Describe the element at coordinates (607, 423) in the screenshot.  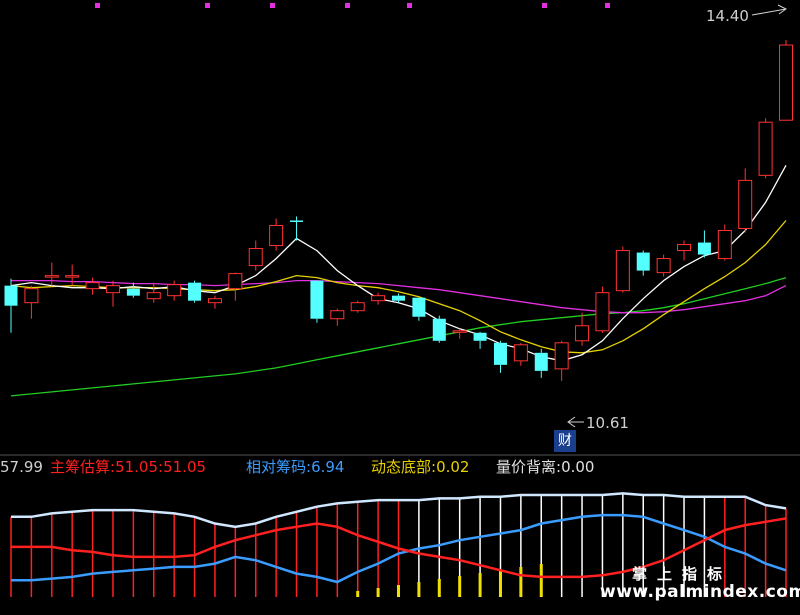
I see `low-price-label: 10.61` at that location.